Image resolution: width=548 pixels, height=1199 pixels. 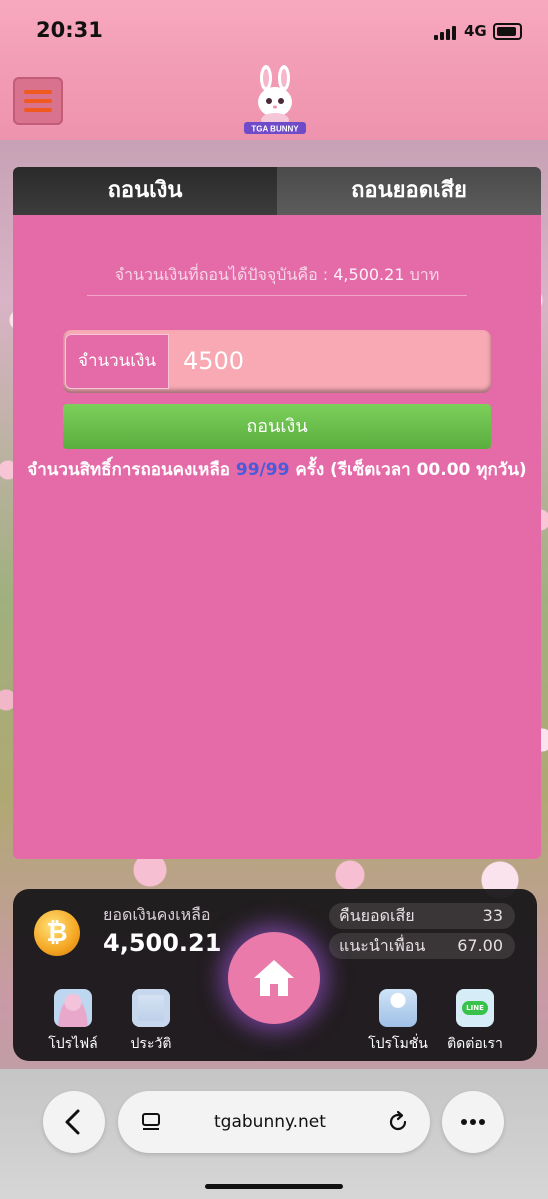 What do you see at coordinates (270, 1122) in the screenshot?
I see `url-text: tgabunny.net` at bounding box center [270, 1122].